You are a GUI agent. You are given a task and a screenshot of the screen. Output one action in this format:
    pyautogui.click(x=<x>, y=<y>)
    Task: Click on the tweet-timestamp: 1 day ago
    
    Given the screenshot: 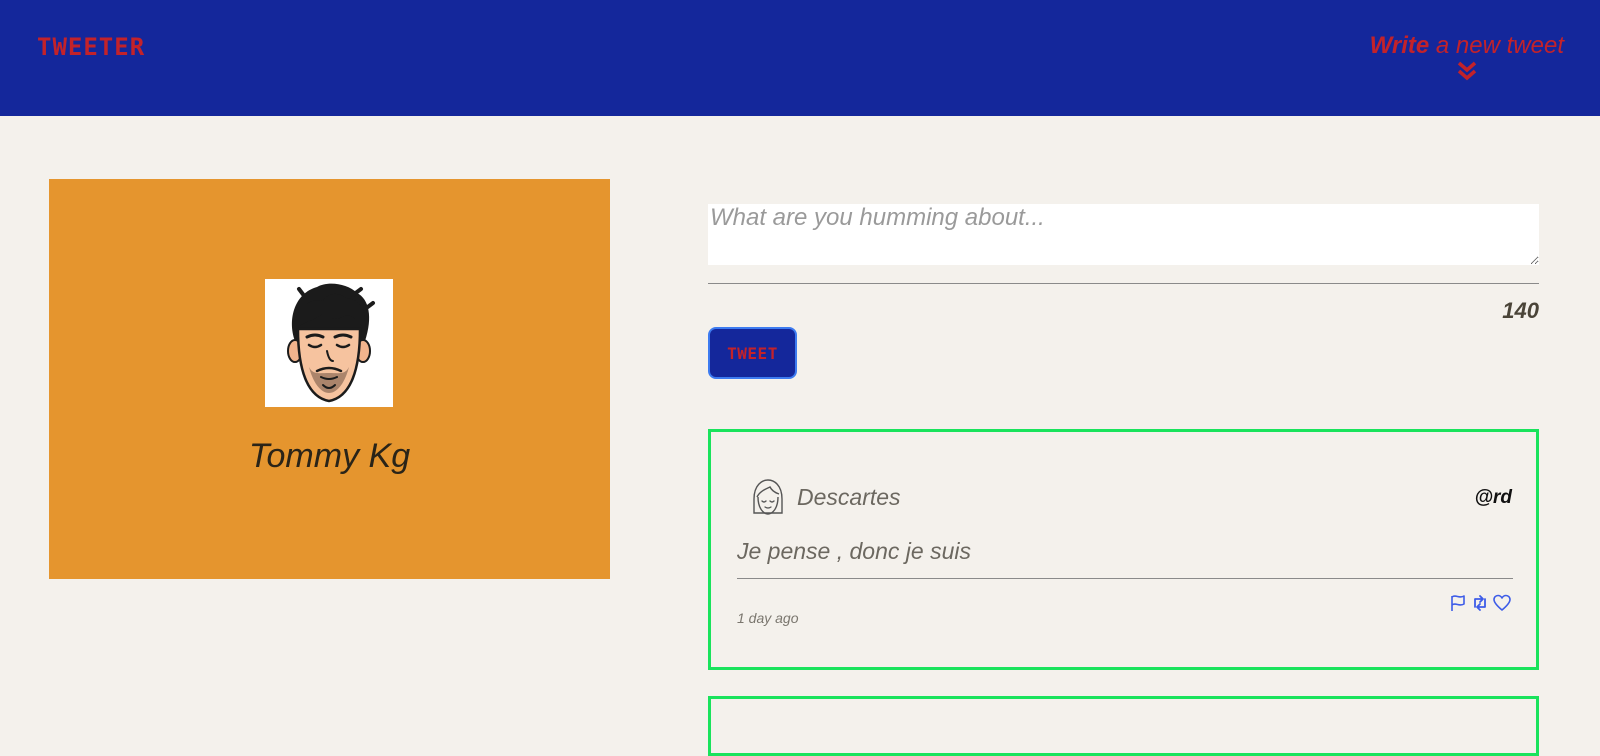 What is the action you would take?
    pyautogui.click(x=768, y=618)
    